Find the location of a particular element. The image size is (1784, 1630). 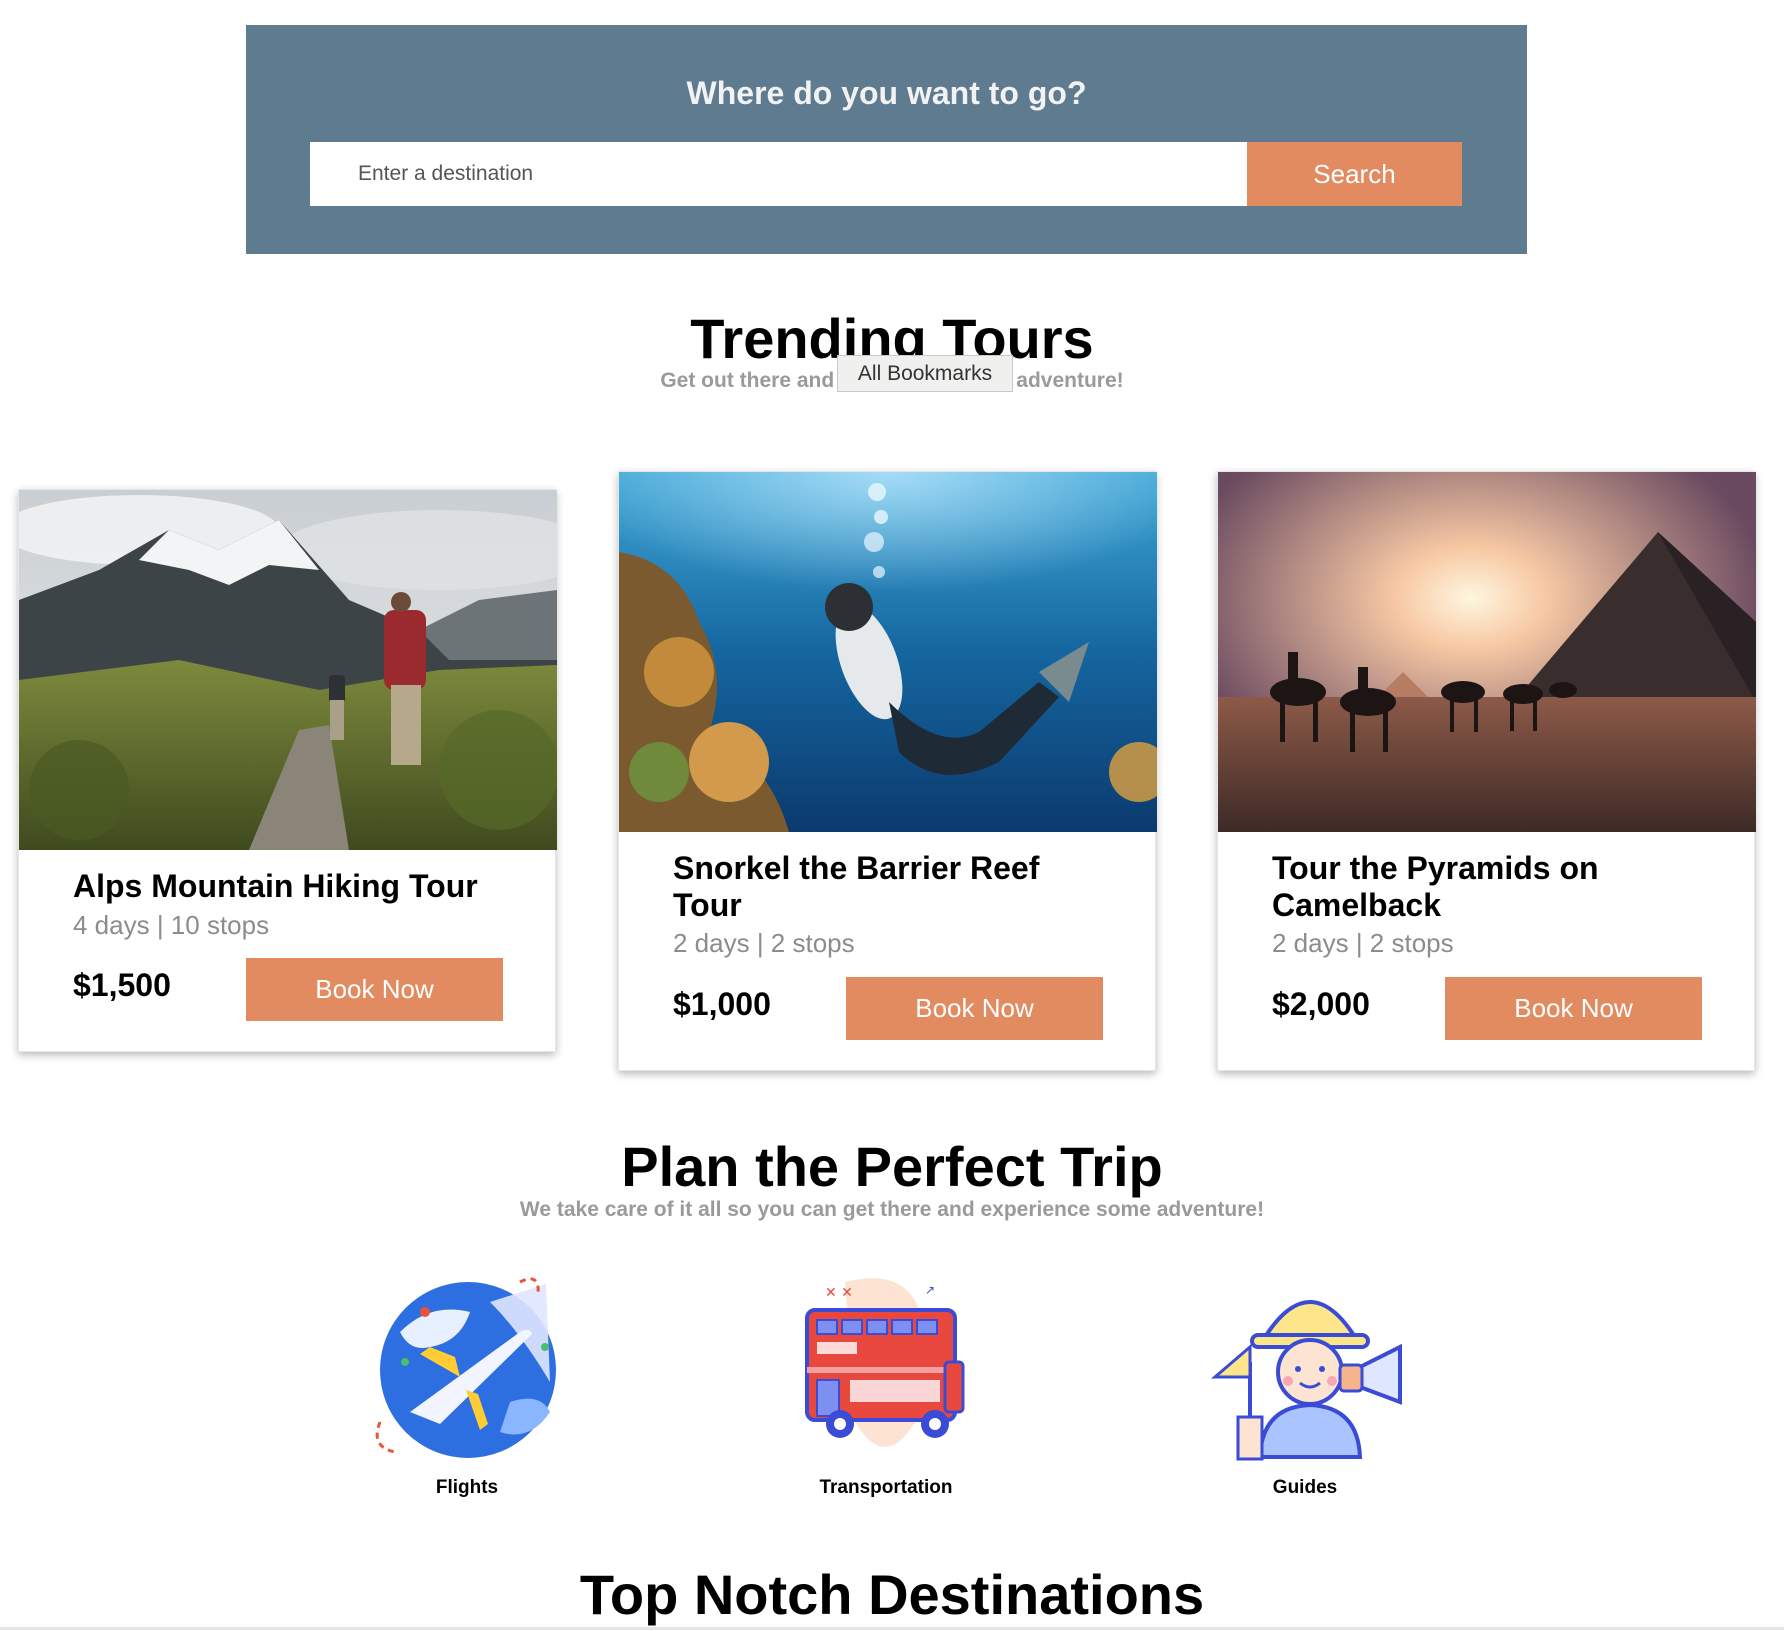

destination-search-input is located at coordinates (778, 174).